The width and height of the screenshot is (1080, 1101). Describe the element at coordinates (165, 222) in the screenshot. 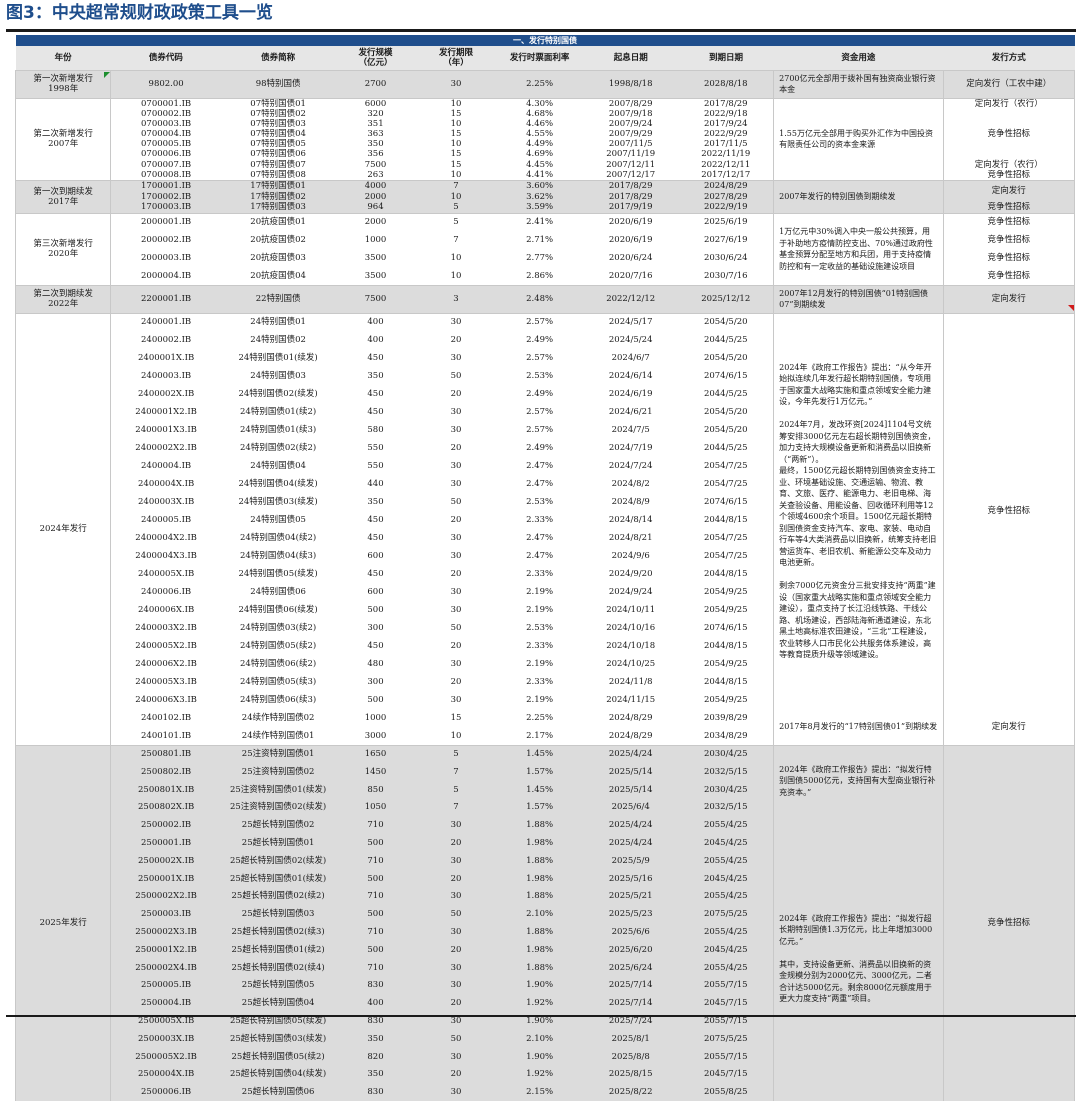

I see `code-cell: 2000001.IB` at that location.